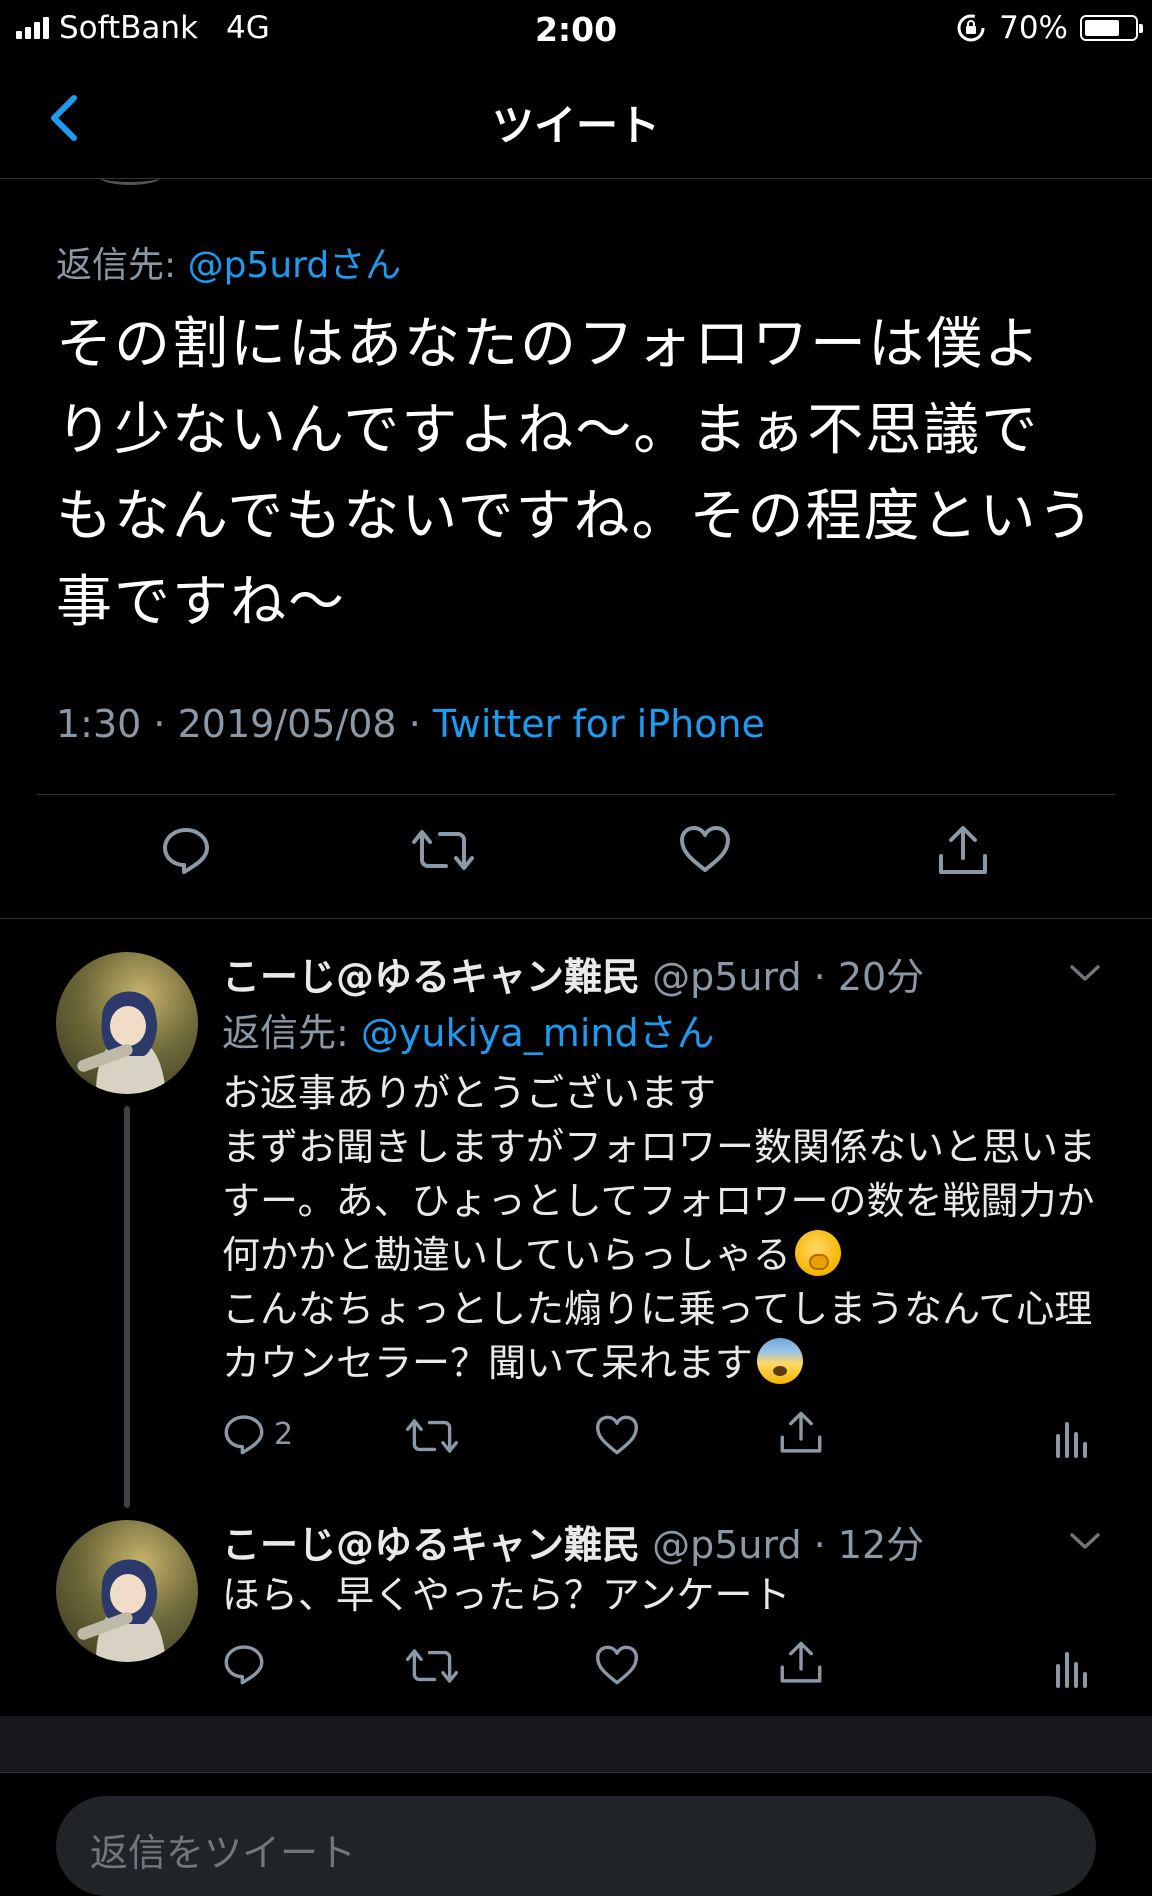  I want to click on reply-to-link: @p5urdさん, so click(295, 265).